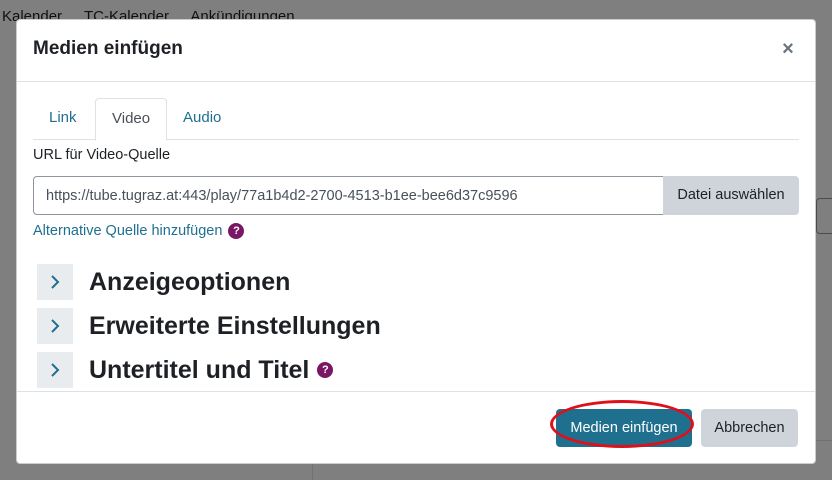 The height and width of the screenshot is (480, 832). I want to click on section-label: Erweiterte Einstellungen, so click(235, 326).